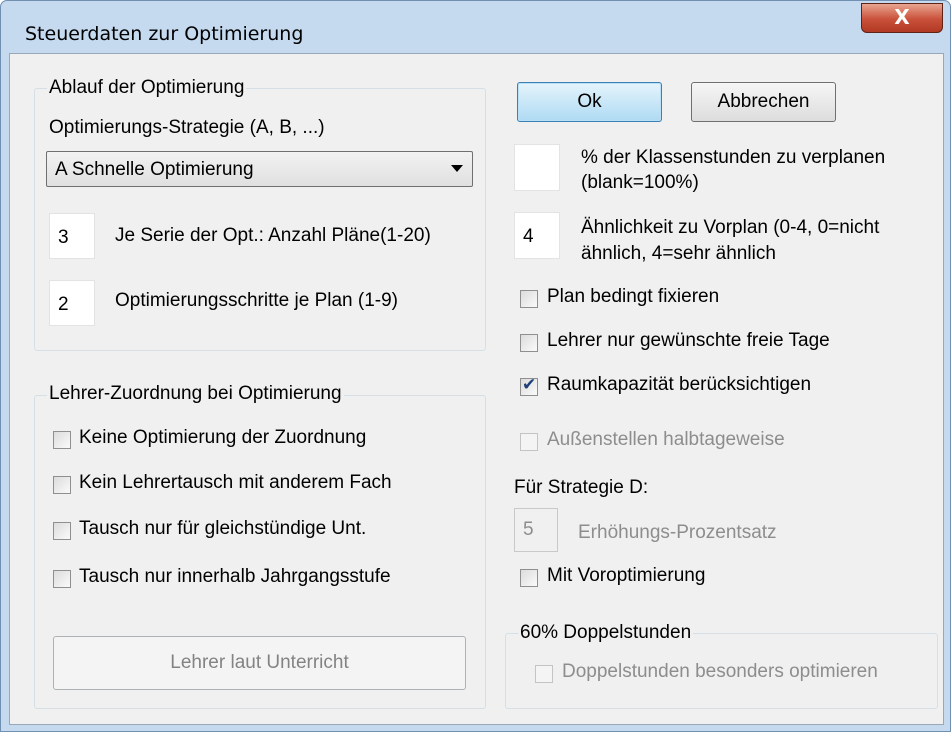 The width and height of the screenshot is (951, 732). I want to click on lehrer-zuordnung-legend: Lehrer-Zuordnung bei Optimierung, so click(195, 394).